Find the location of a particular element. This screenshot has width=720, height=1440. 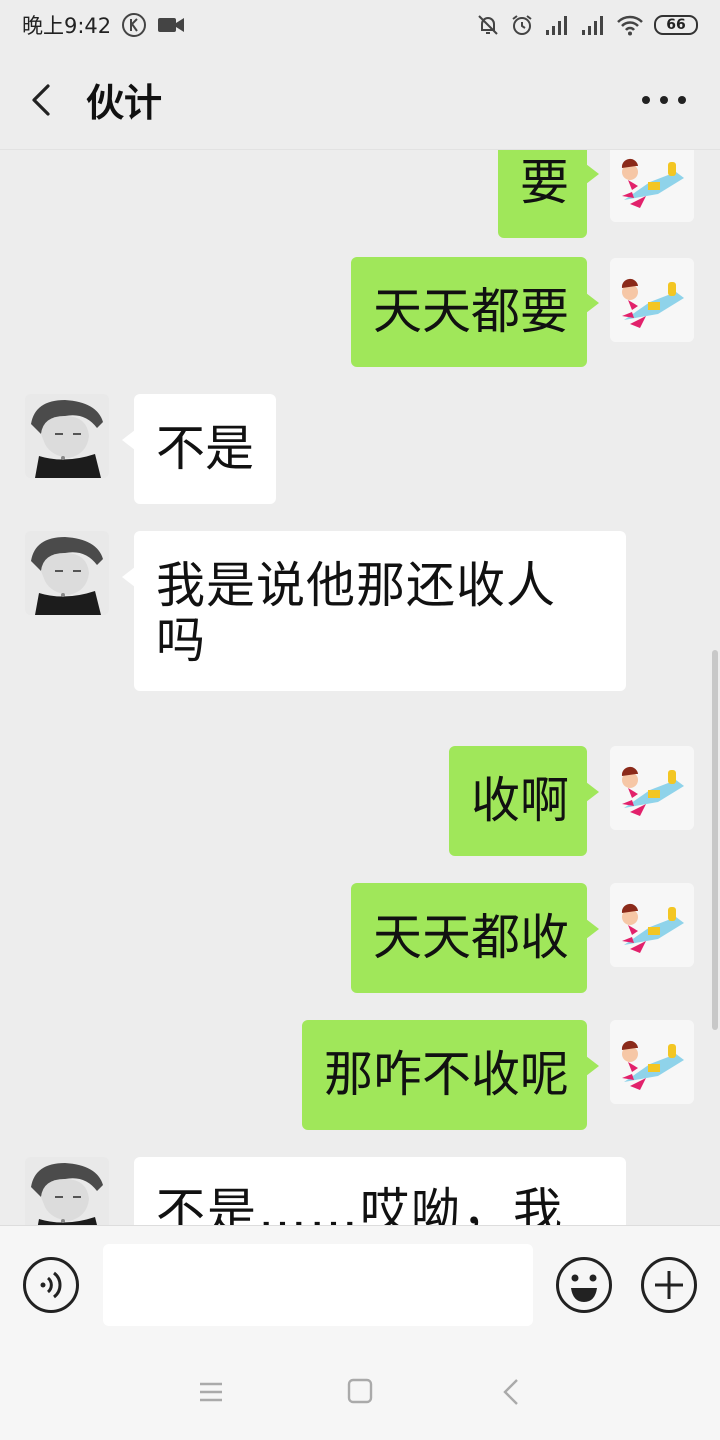

system-nav-bar is located at coordinates (360, 1392).